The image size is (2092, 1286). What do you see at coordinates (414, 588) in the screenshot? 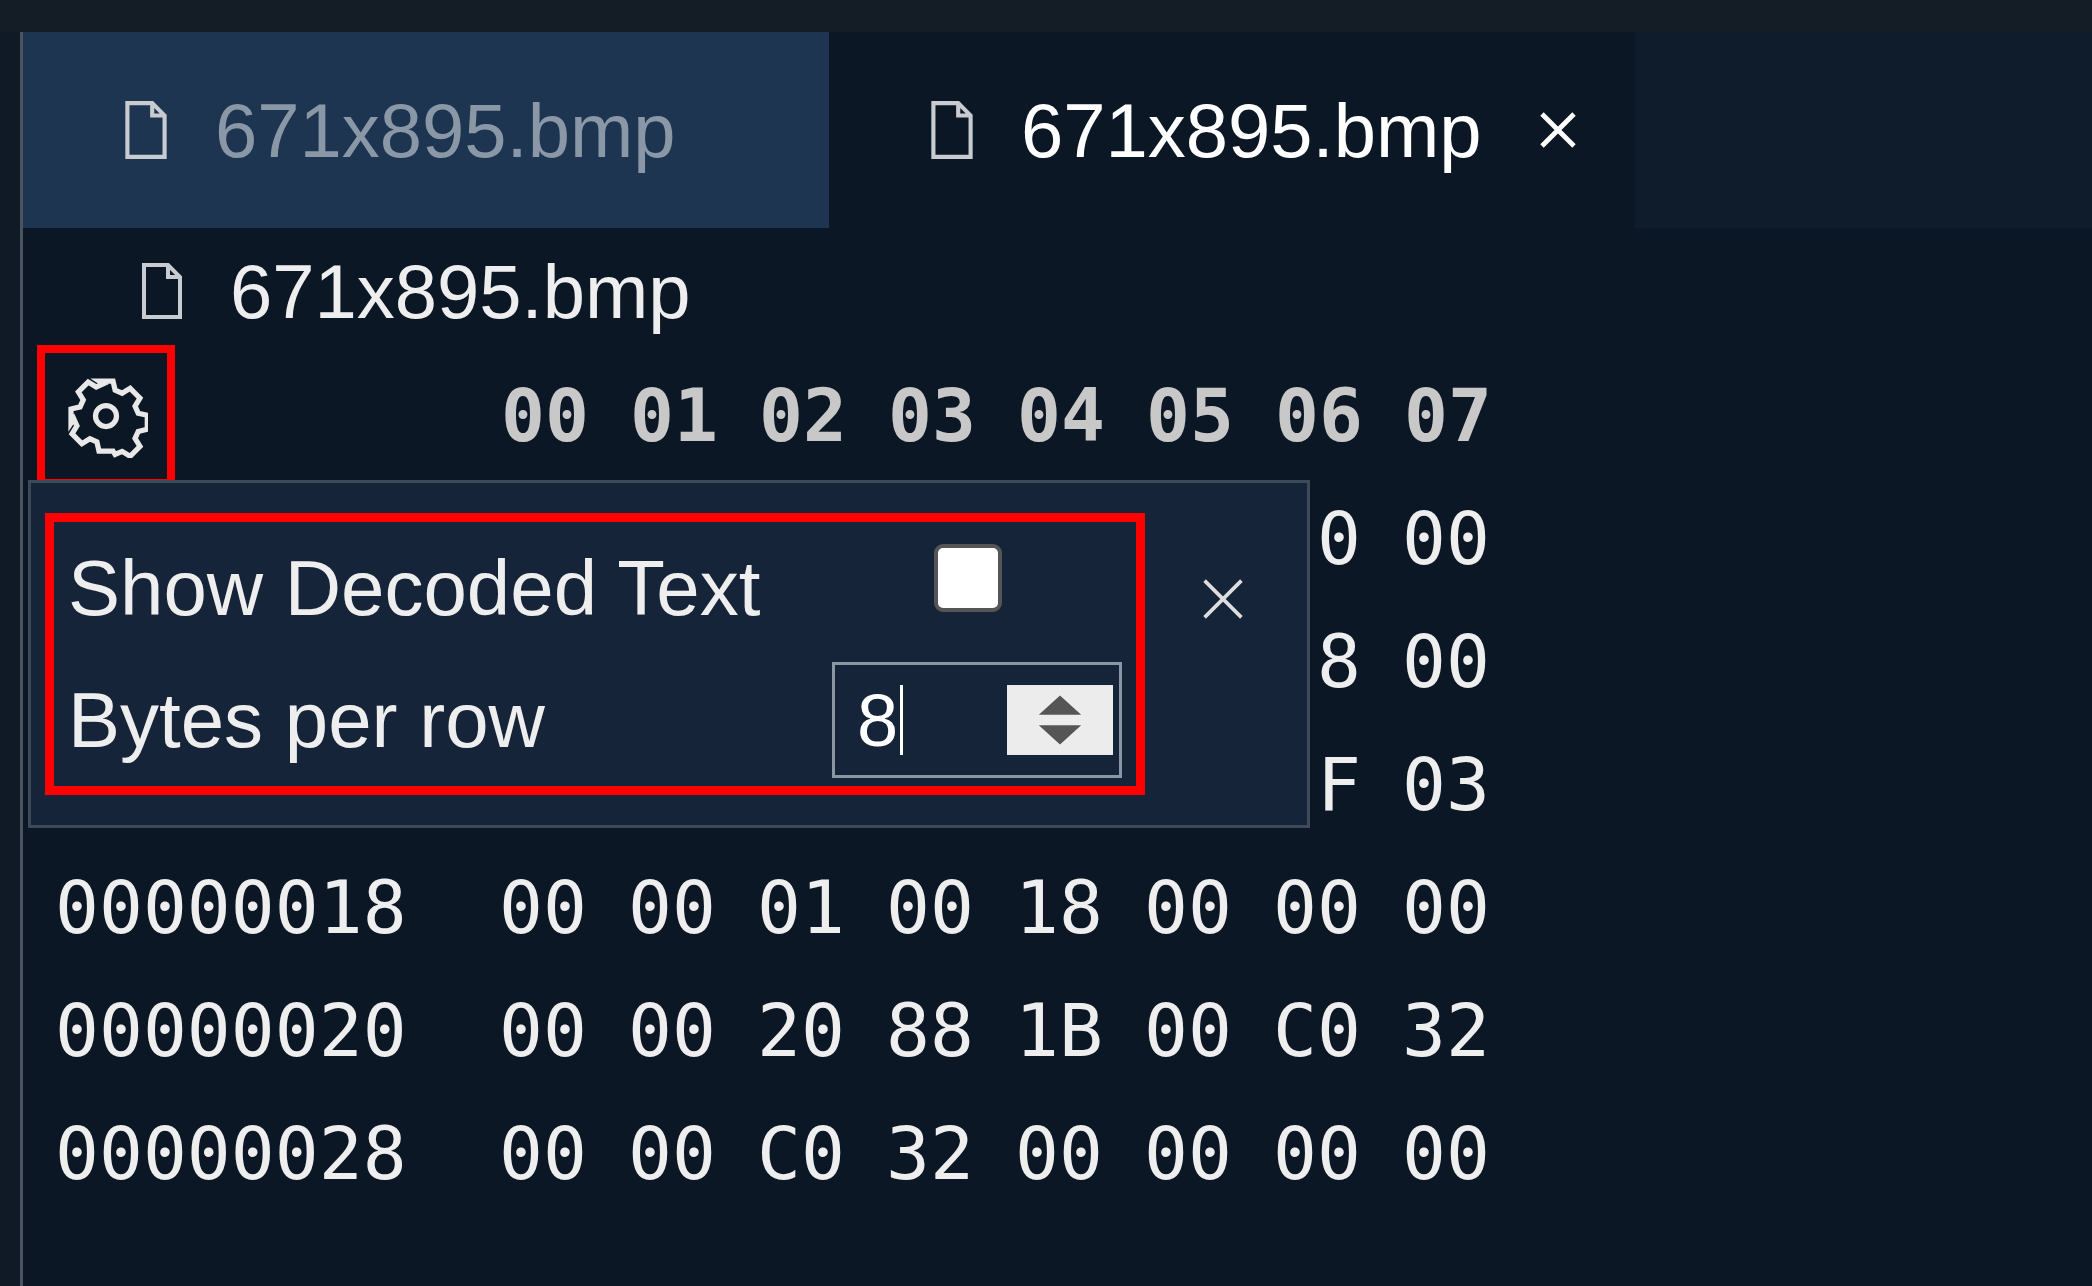
I see `option-label: Show Decoded Text` at bounding box center [414, 588].